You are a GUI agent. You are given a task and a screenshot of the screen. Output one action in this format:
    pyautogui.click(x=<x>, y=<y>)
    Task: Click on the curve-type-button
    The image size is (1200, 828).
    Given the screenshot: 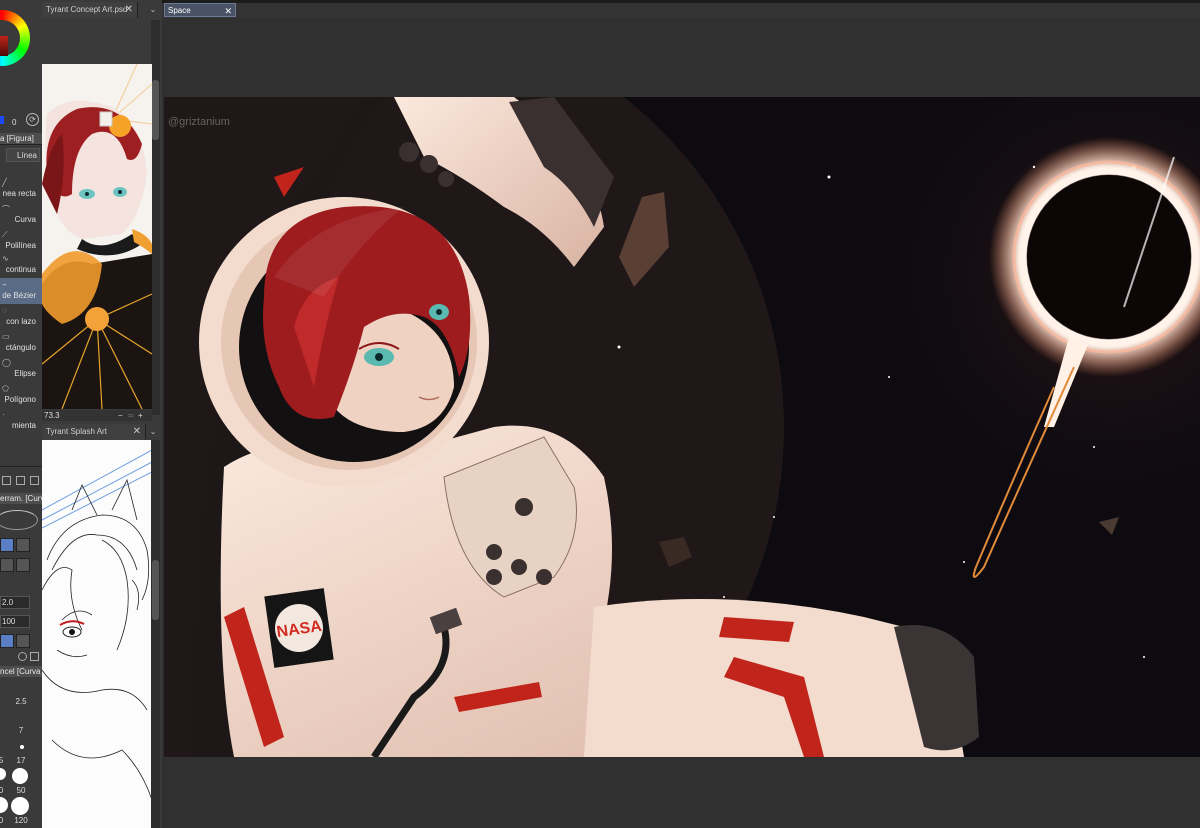 What is the action you would take?
    pyautogui.click(x=23, y=565)
    